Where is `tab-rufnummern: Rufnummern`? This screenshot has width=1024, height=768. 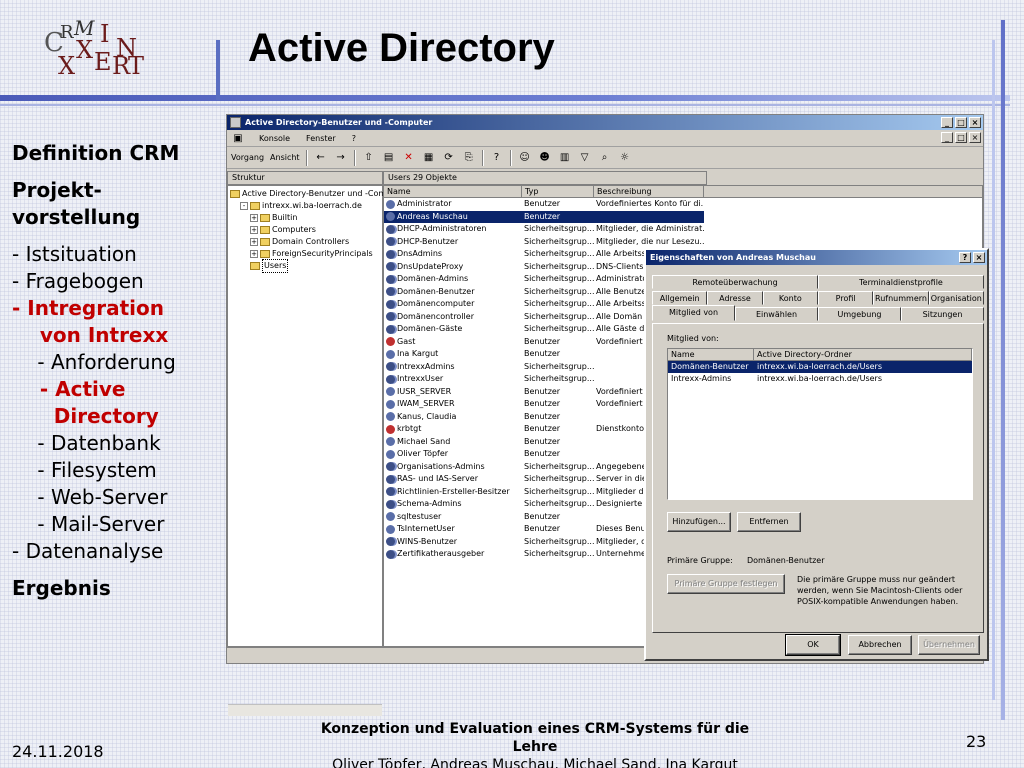 tab-rufnummern: Rufnummern is located at coordinates (901, 298).